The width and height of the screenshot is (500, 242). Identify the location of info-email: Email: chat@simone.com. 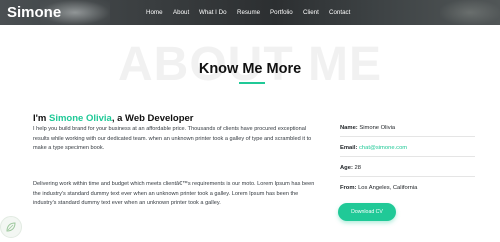
(407, 148).